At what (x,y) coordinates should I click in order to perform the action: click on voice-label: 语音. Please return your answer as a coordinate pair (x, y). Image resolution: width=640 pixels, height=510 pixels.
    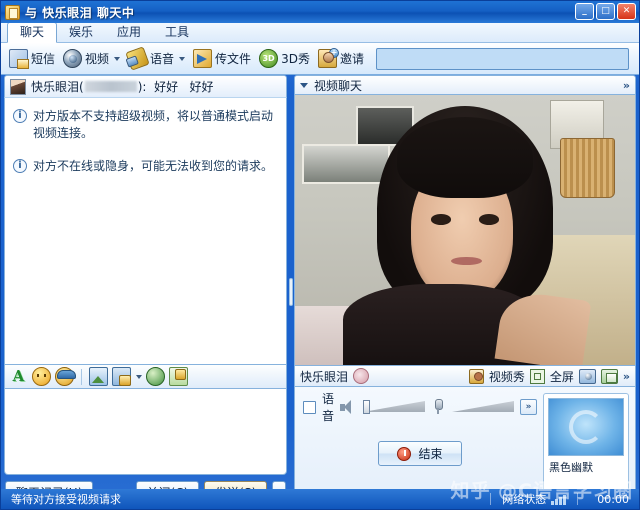
    Looking at the image, I should click on (327, 407).